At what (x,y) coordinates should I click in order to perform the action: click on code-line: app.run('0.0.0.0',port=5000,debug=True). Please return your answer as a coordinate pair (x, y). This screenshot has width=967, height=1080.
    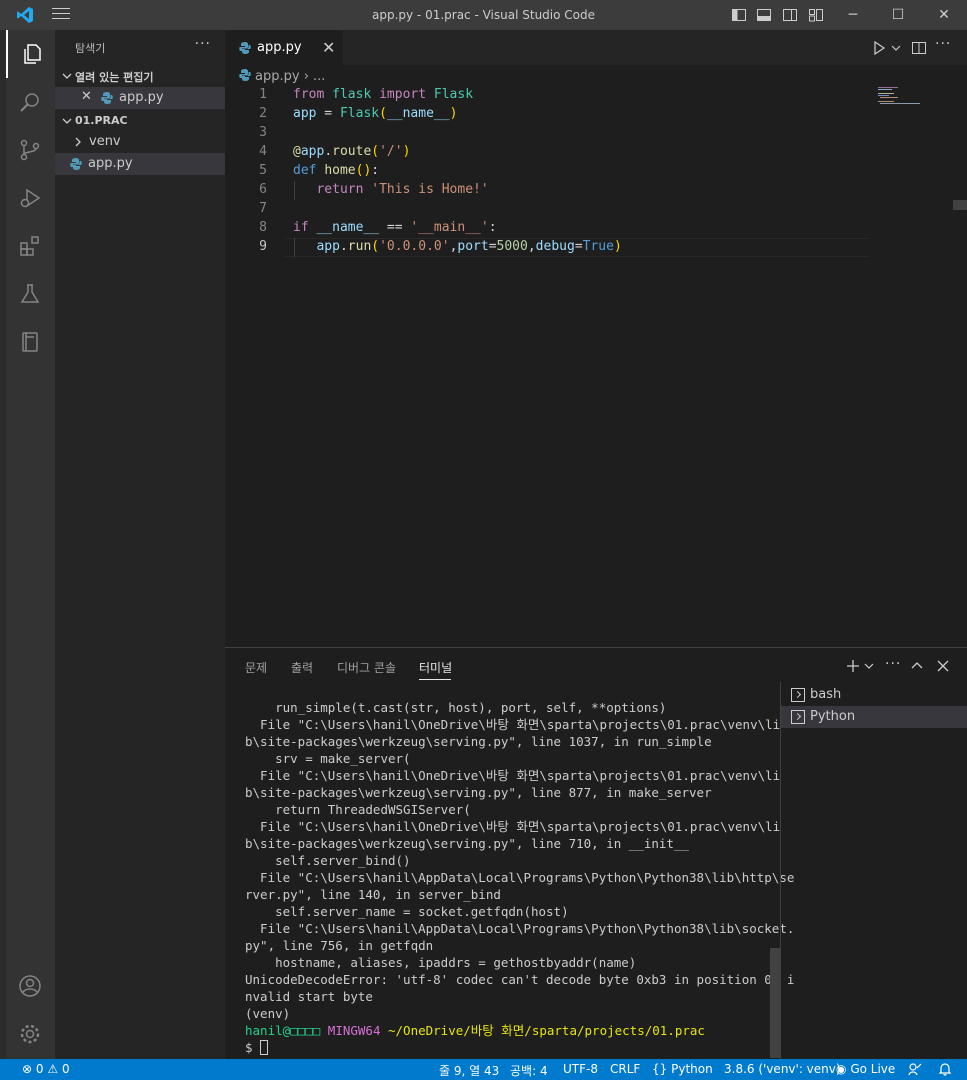
    Looking at the image, I should click on (469, 246).